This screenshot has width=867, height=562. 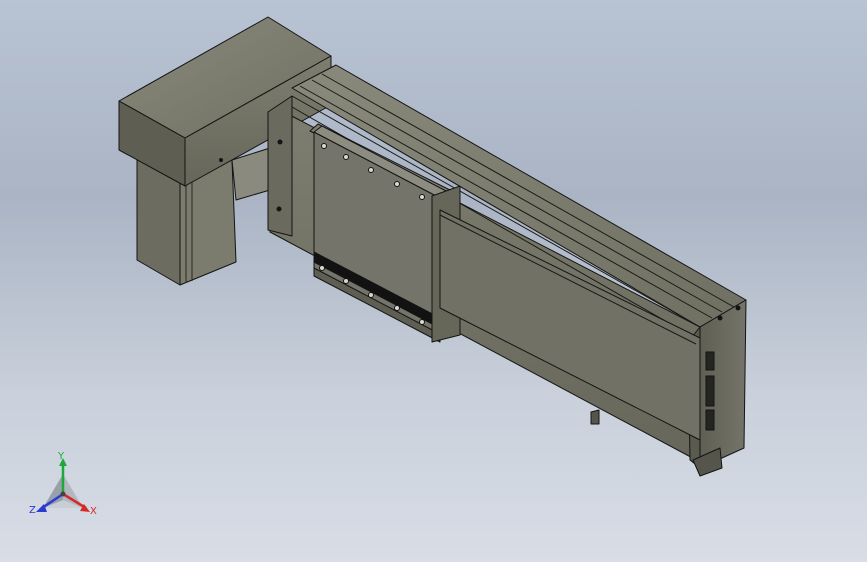 I want to click on axis-y-label: Y, so click(x=61, y=456).